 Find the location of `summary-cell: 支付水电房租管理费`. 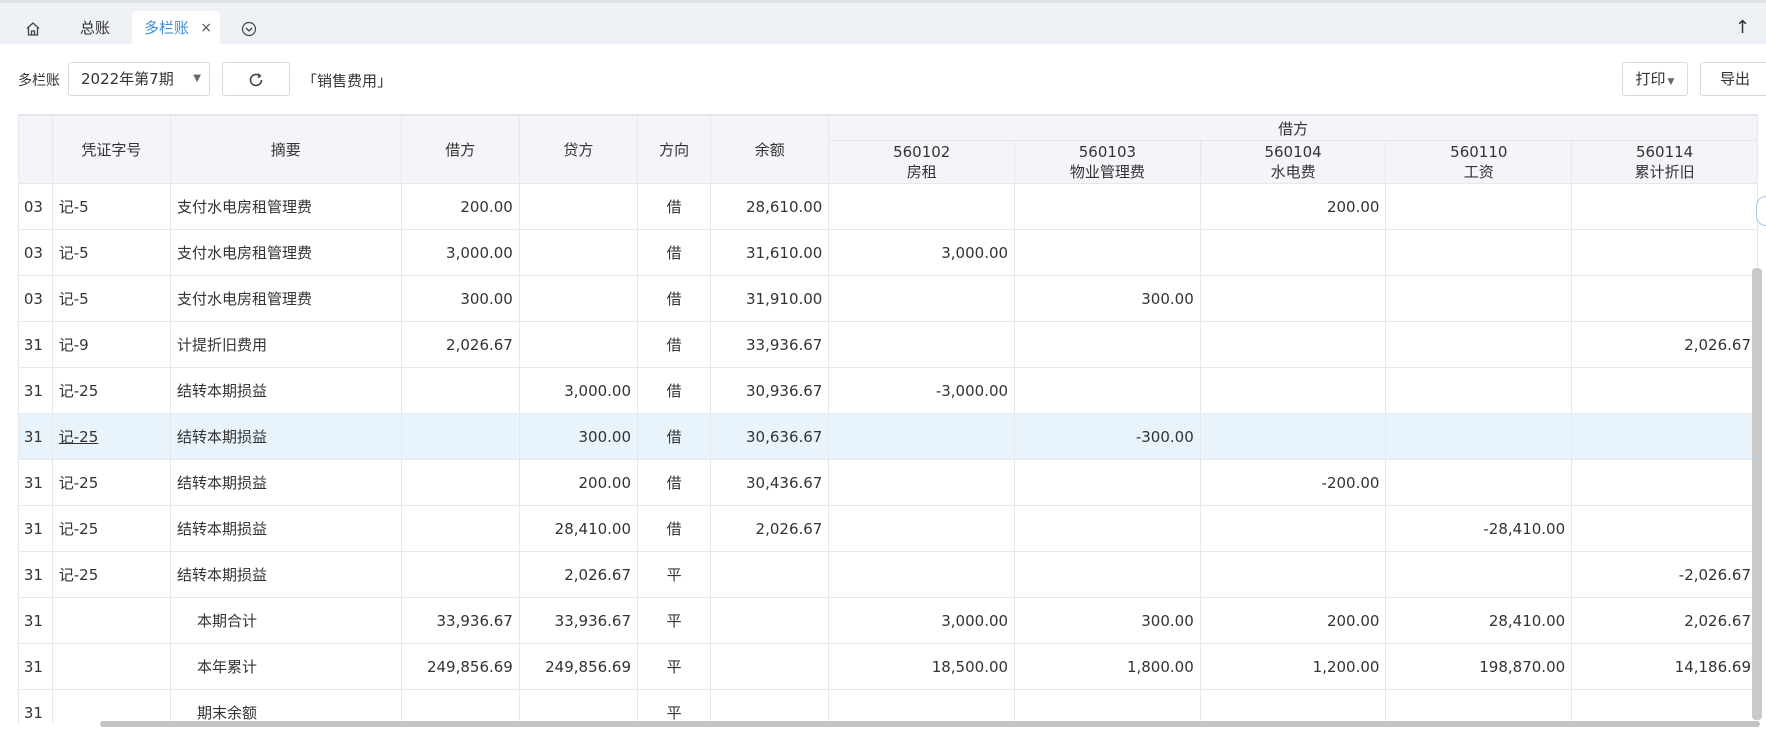

summary-cell: 支付水电房租管理费 is located at coordinates (285, 298).